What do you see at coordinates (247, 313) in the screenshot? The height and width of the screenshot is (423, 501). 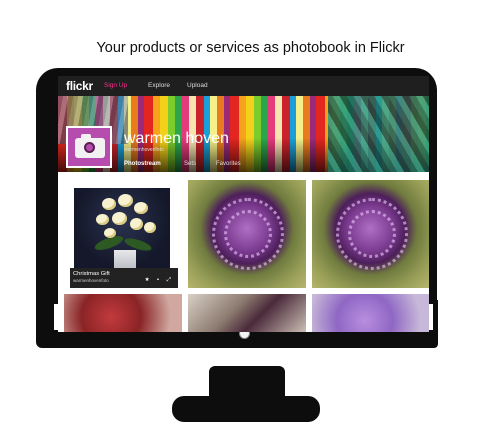 I see `photo-tile-dark-blooms` at bounding box center [247, 313].